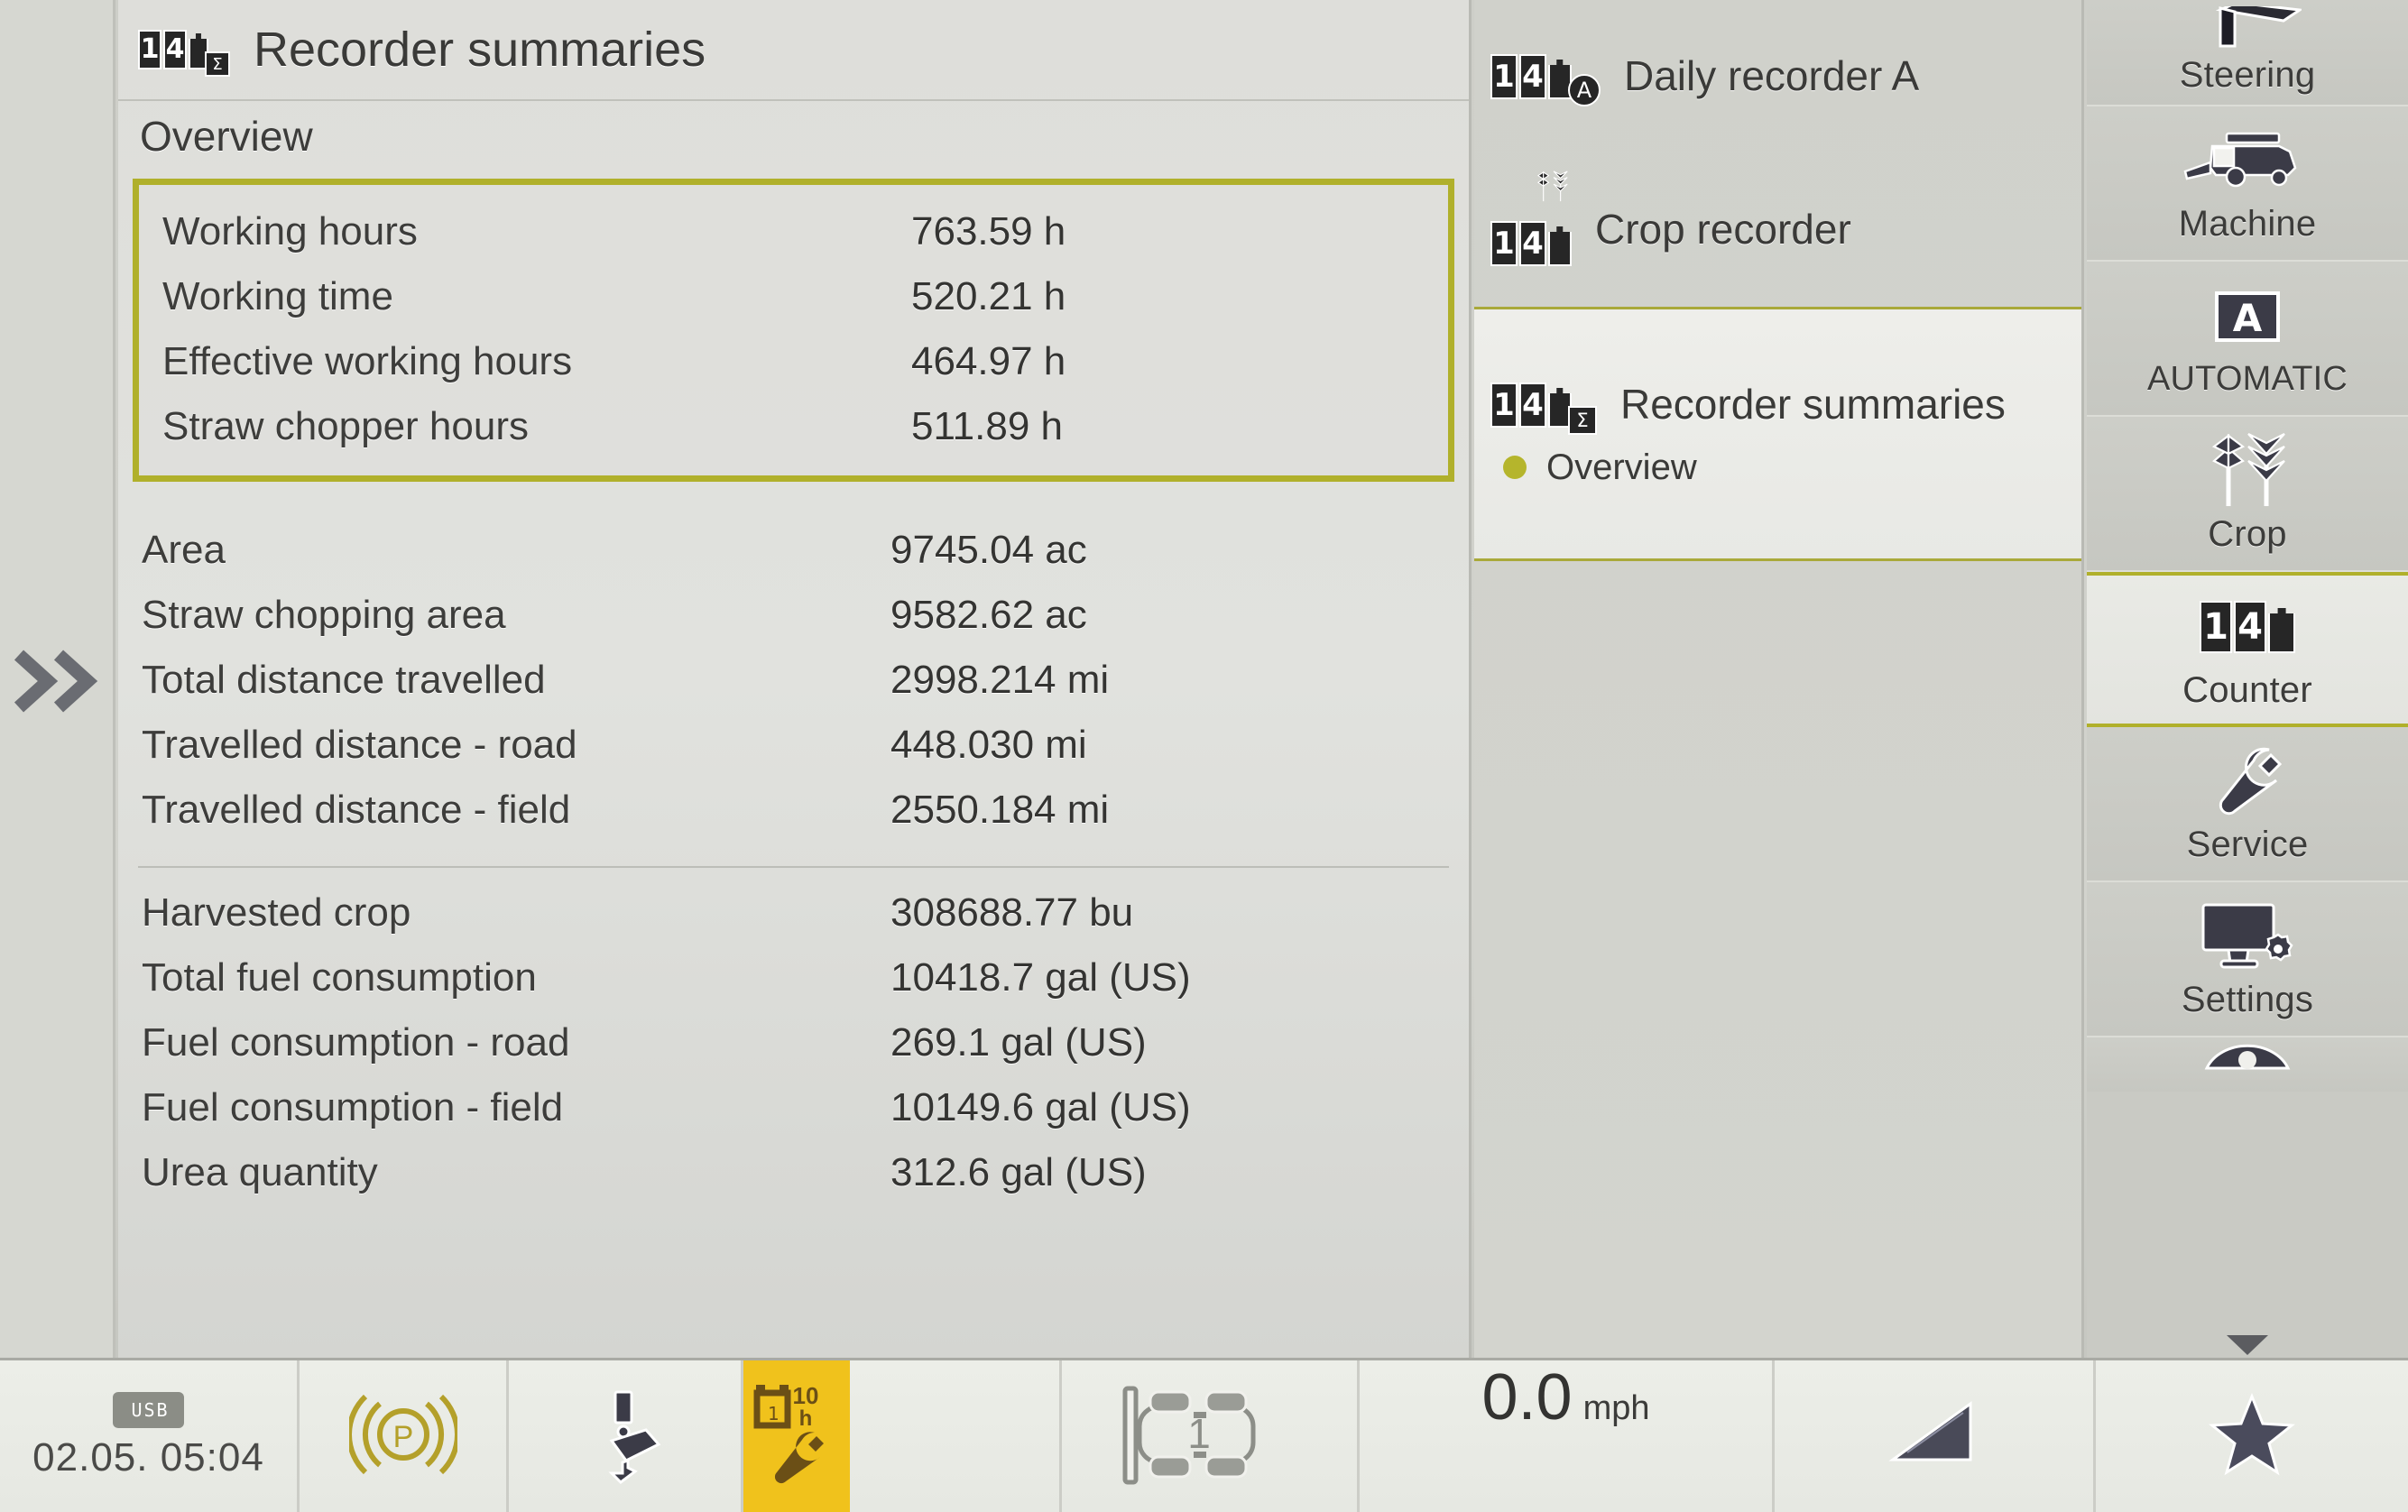 The width and height of the screenshot is (2408, 1512). What do you see at coordinates (1772, 76) in the screenshot?
I see `nav-item-label: Daily recorder A` at bounding box center [1772, 76].